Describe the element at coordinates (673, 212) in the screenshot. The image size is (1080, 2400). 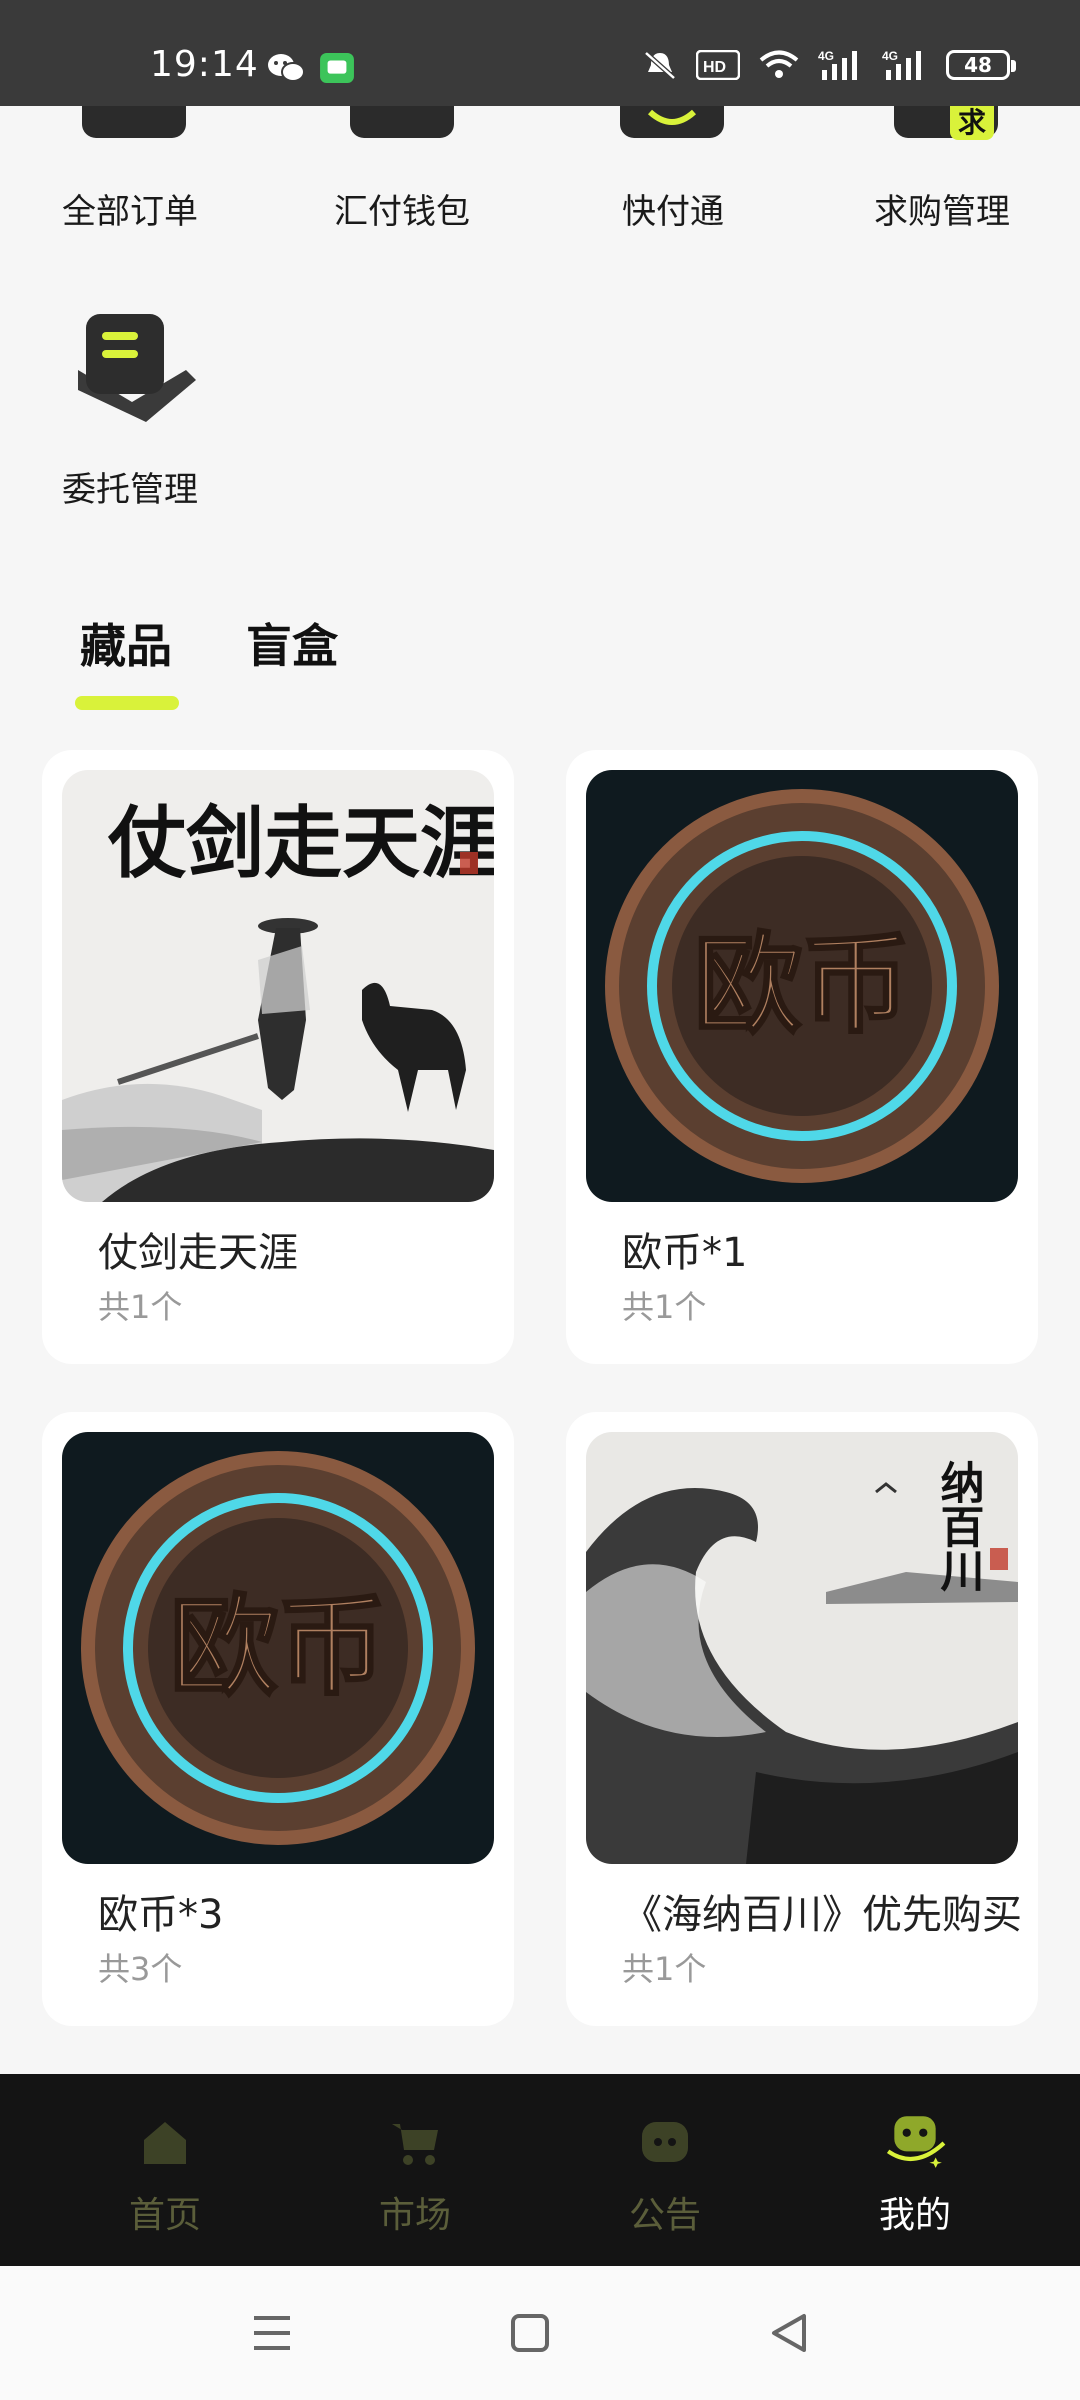
I see `quick-action-label: 快付通` at that location.